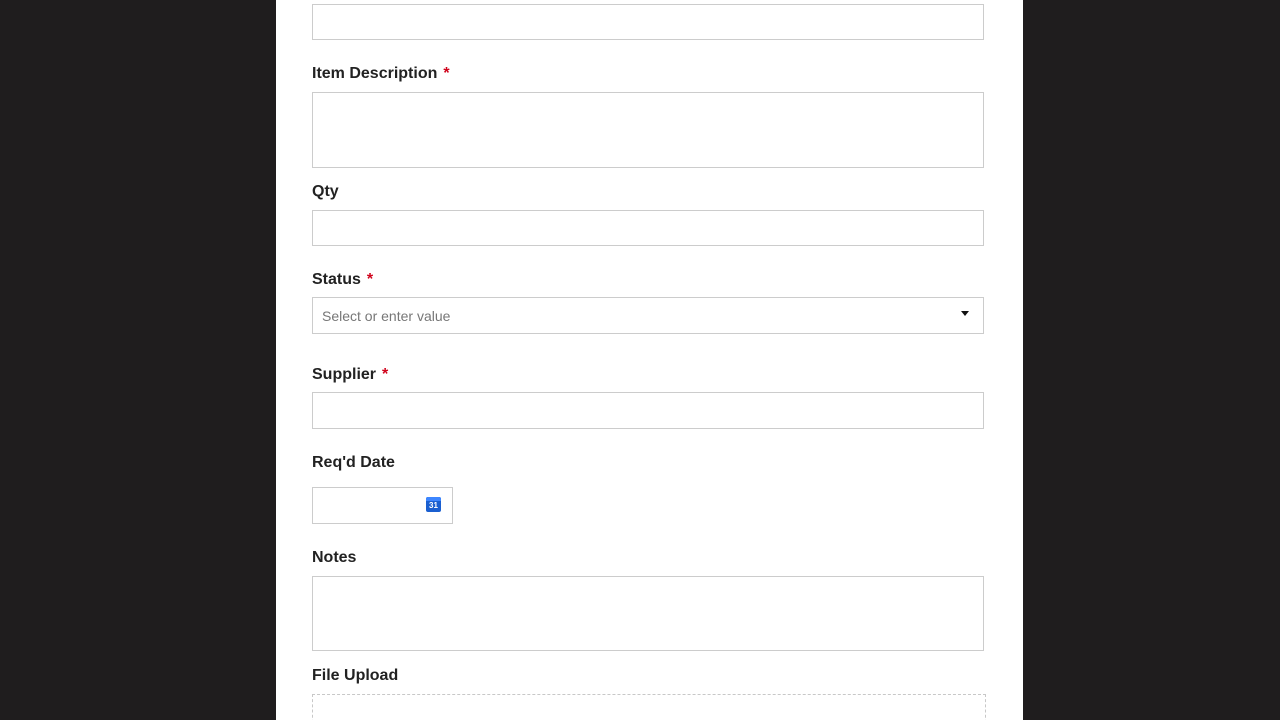 This screenshot has width=1280, height=720. I want to click on file-upload-label-text: File Upload, so click(355, 675).